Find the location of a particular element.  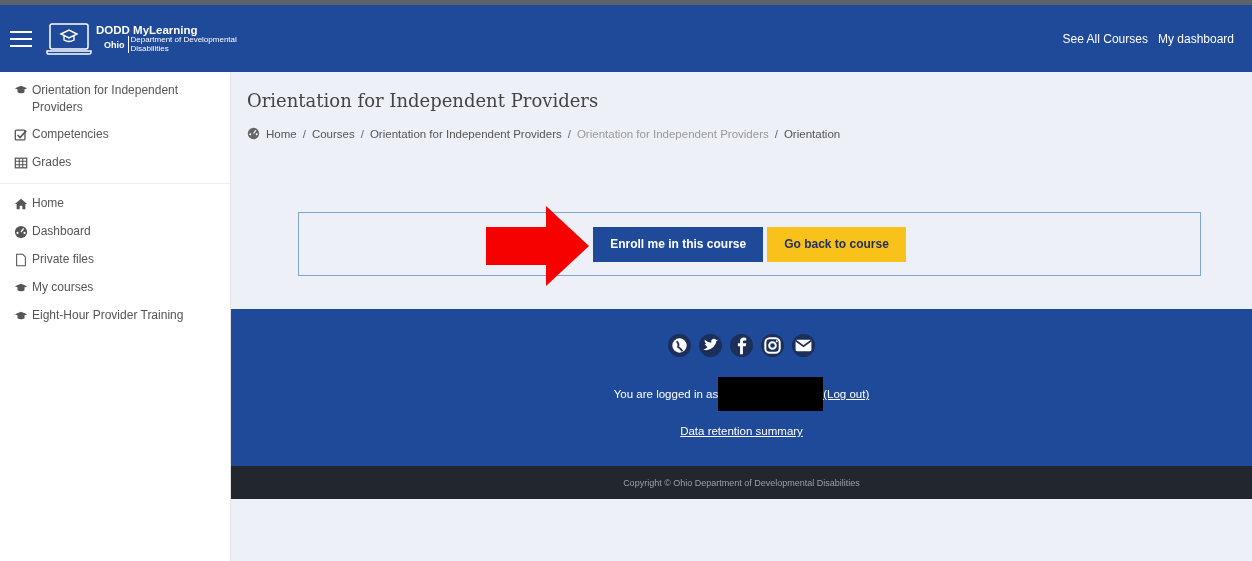

page-title: Orientation for Independent Providers is located at coordinates (423, 100).